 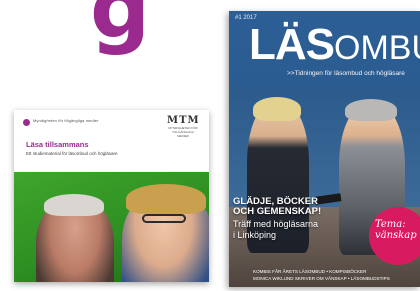 What do you see at coordinates (346, 73) in the screenshot?
I see `magazine-tagline: >>Tidningen för läsombud och högläsare` at bounding box center [346, 73].